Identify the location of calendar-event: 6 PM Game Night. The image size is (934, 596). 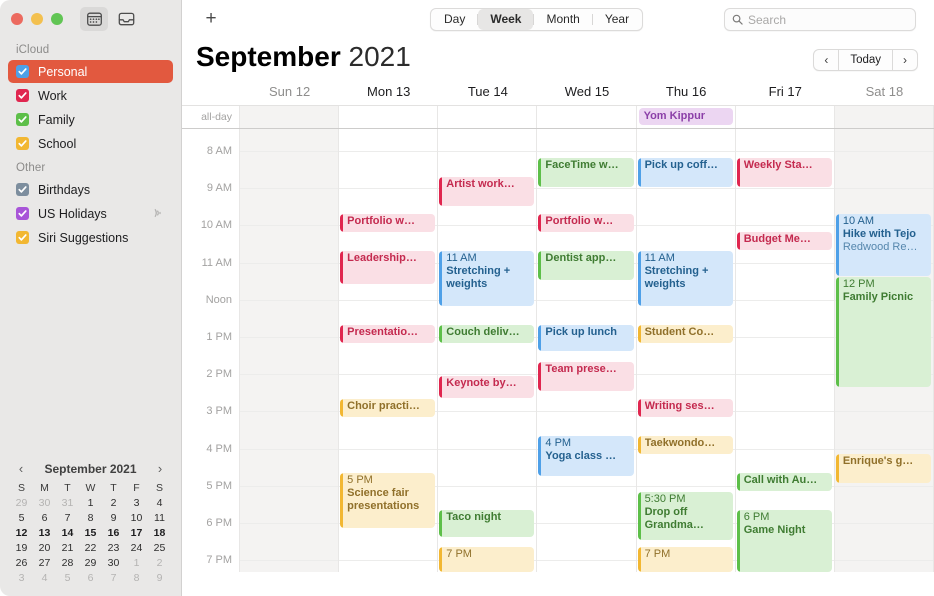
(784, 541).